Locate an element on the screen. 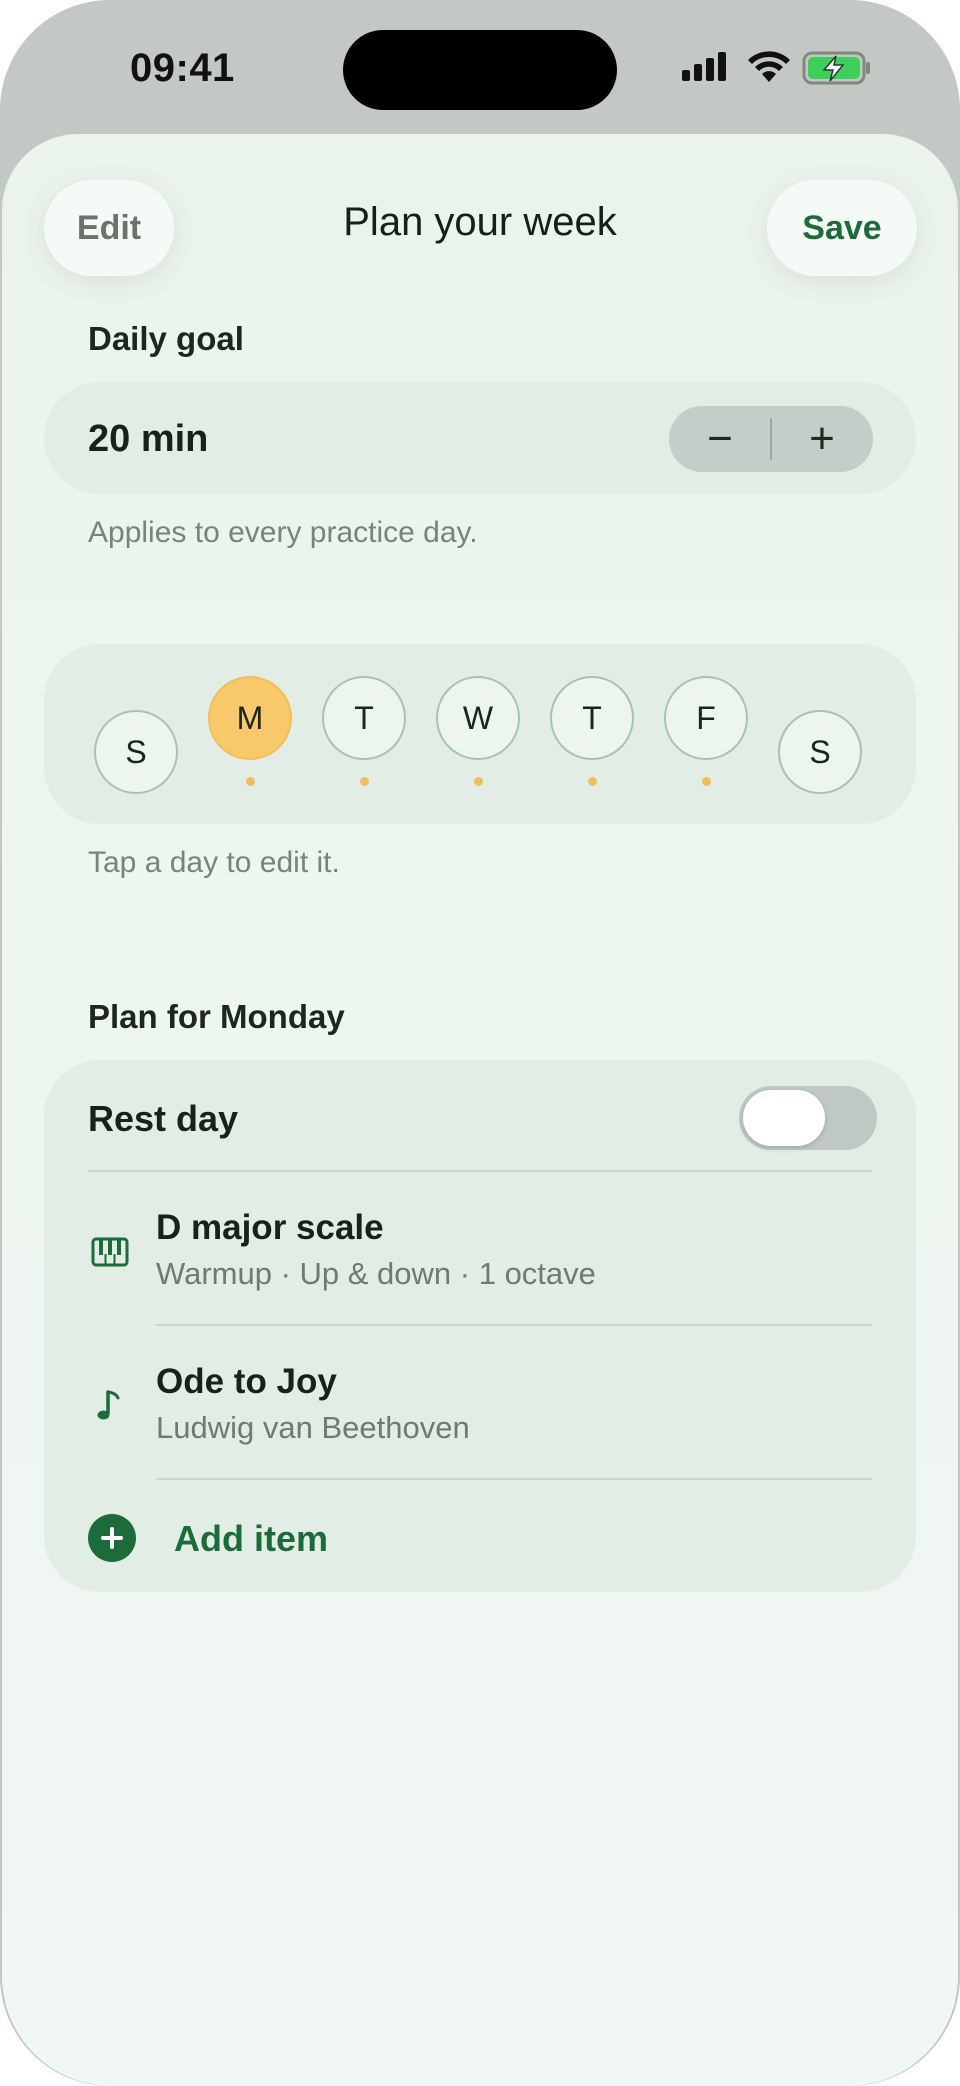 The image size is (960, 2086). add-item-label: Add item is located at coordinates (251, 1538).